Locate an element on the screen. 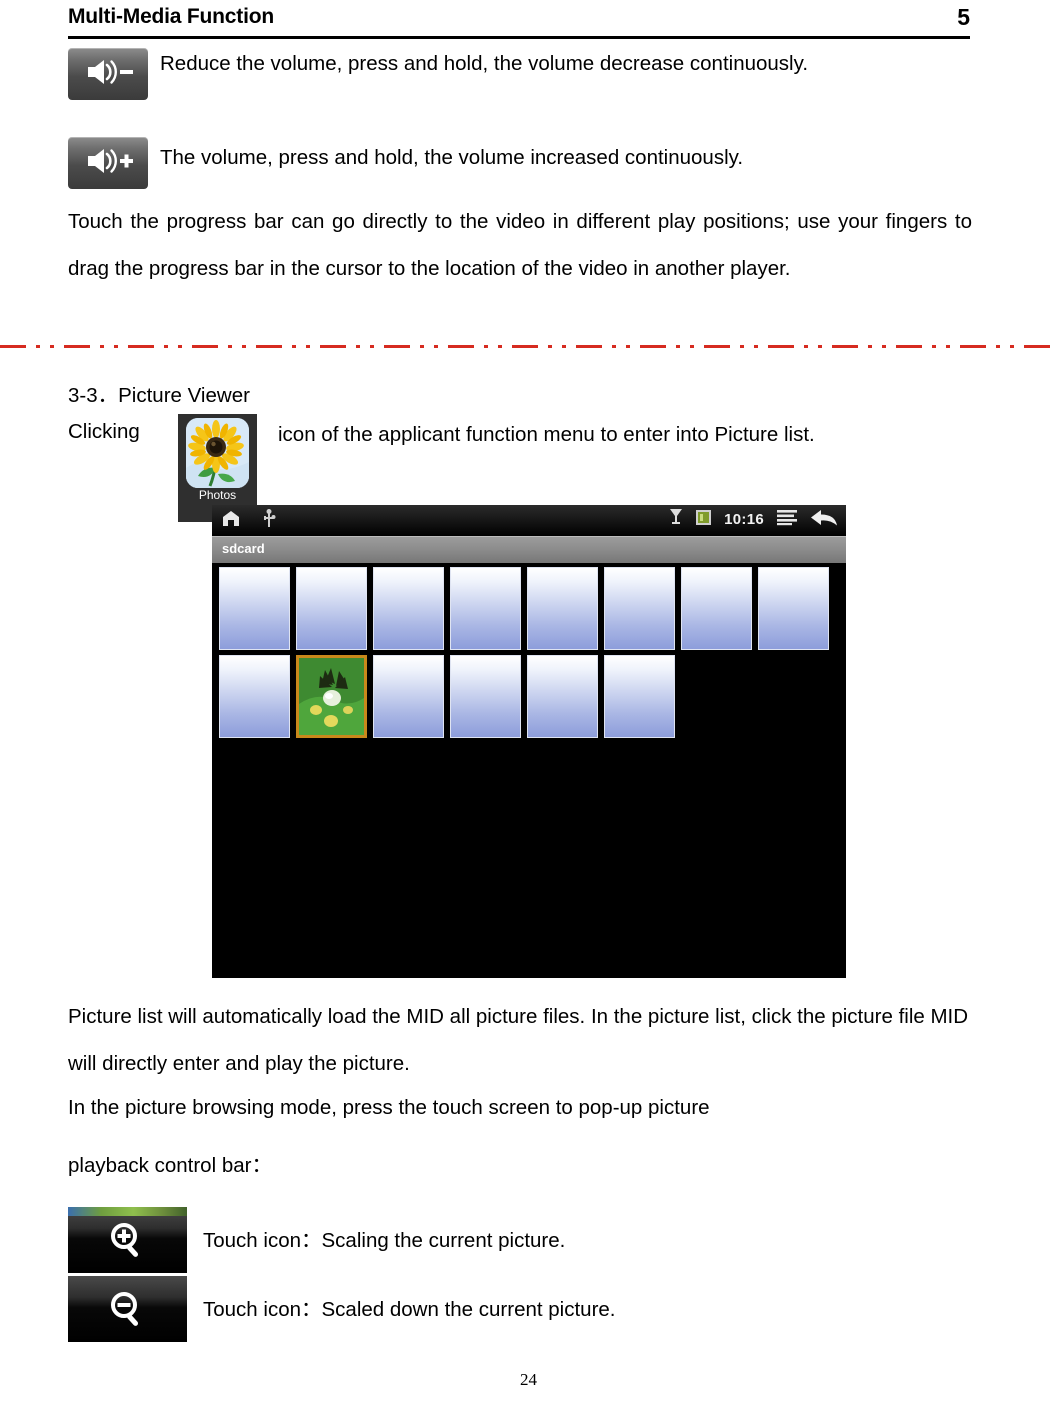 The image size is (1057, 1409). thumbnail-grid is located at coordinates (529, 652).